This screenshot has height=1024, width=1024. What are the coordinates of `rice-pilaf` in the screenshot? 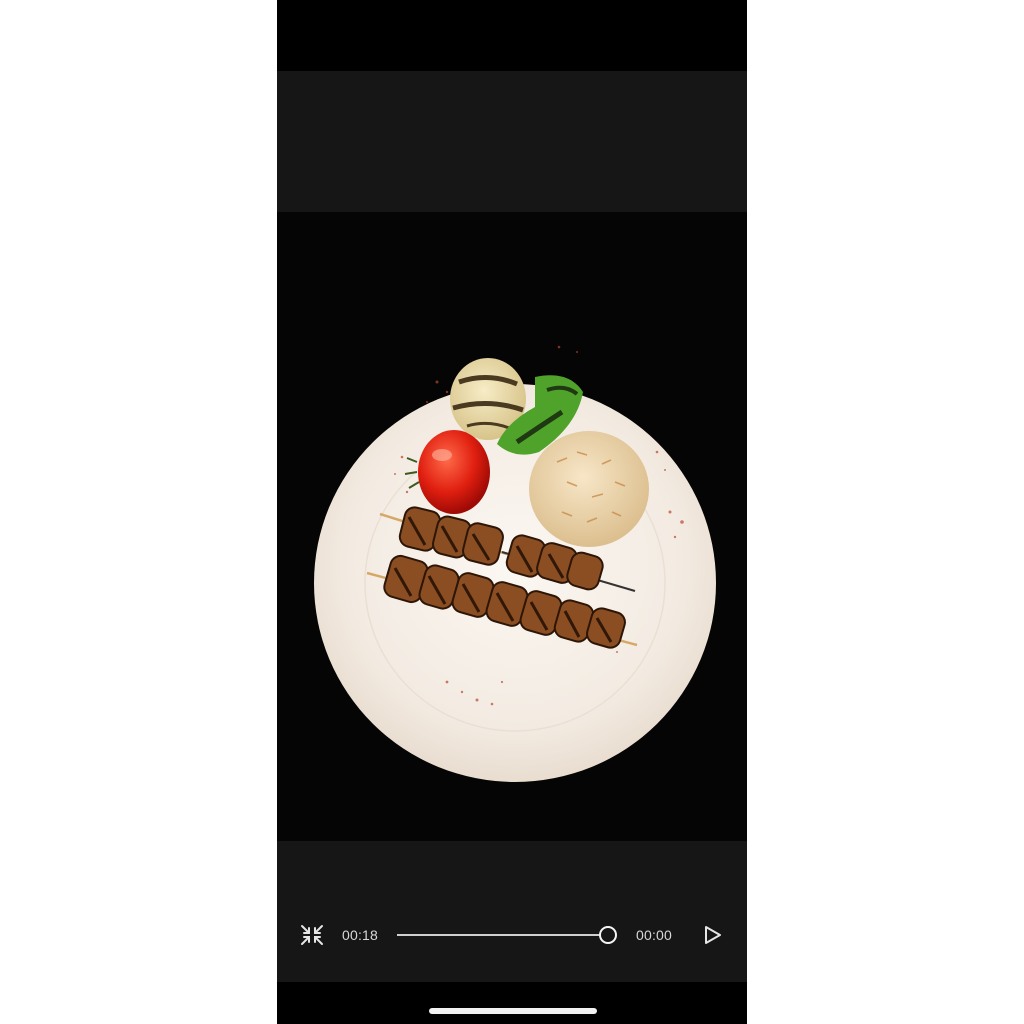 It's located at (589, 489).